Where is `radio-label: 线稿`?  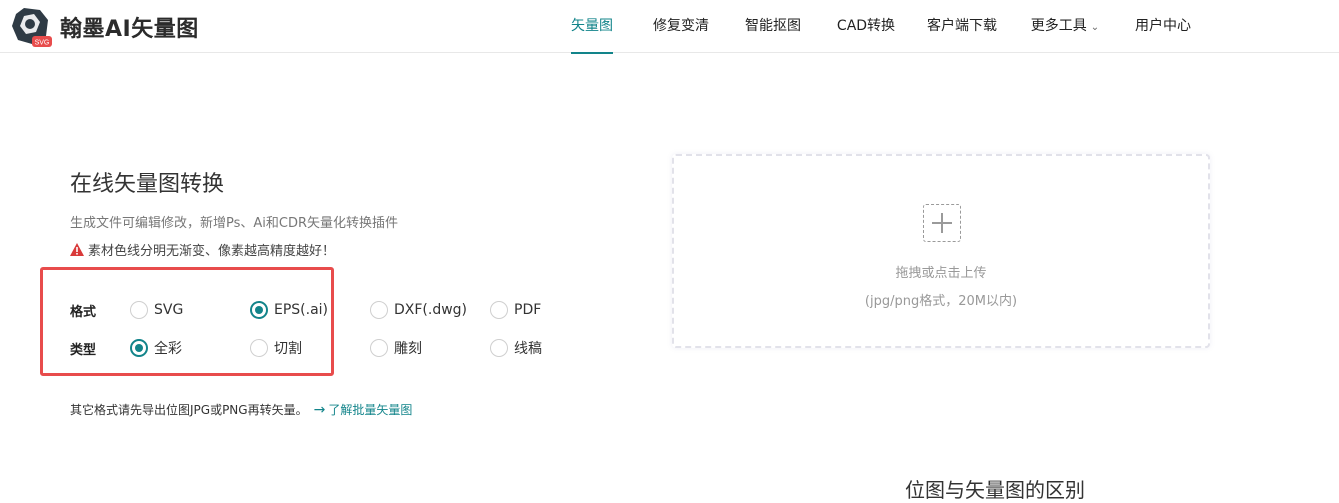
radio-label: 线稿 is located at coordinates (528, 349).